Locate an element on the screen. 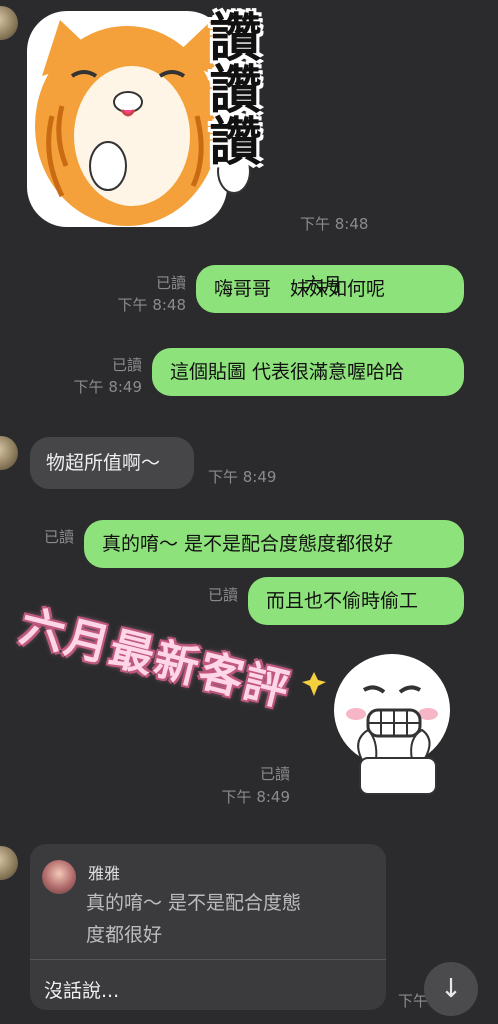 This screenshot has height=1024, width=498. arrow-down-icon: ↓ is located at coordinates (451, 989).